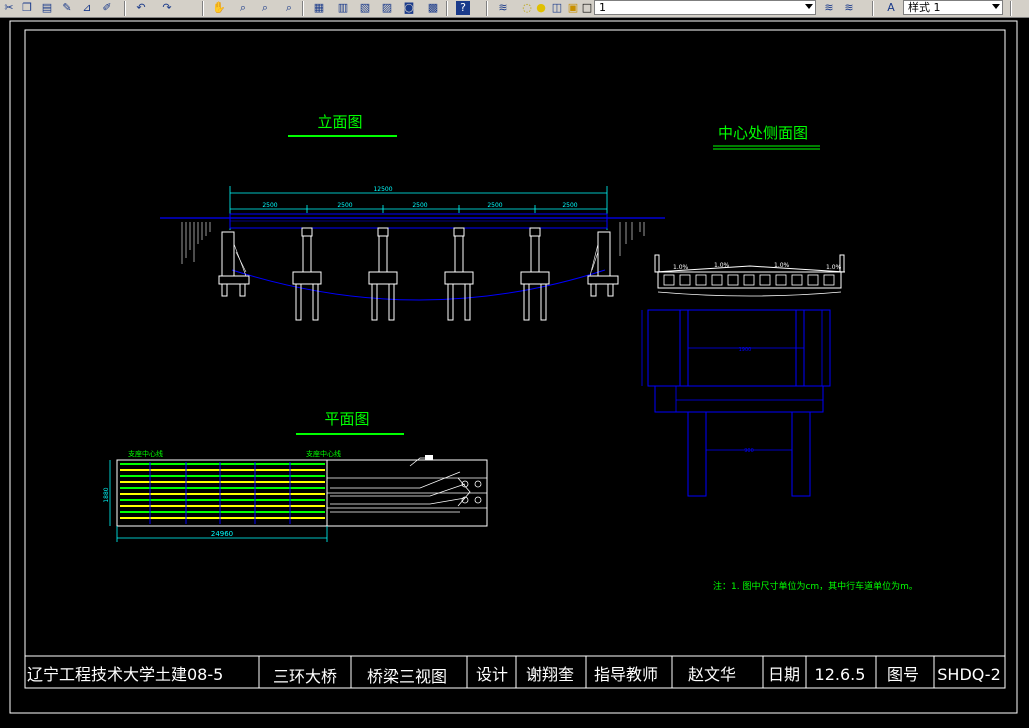  I want to click on tool-palettes-icon: ▧, so click(365, 8).